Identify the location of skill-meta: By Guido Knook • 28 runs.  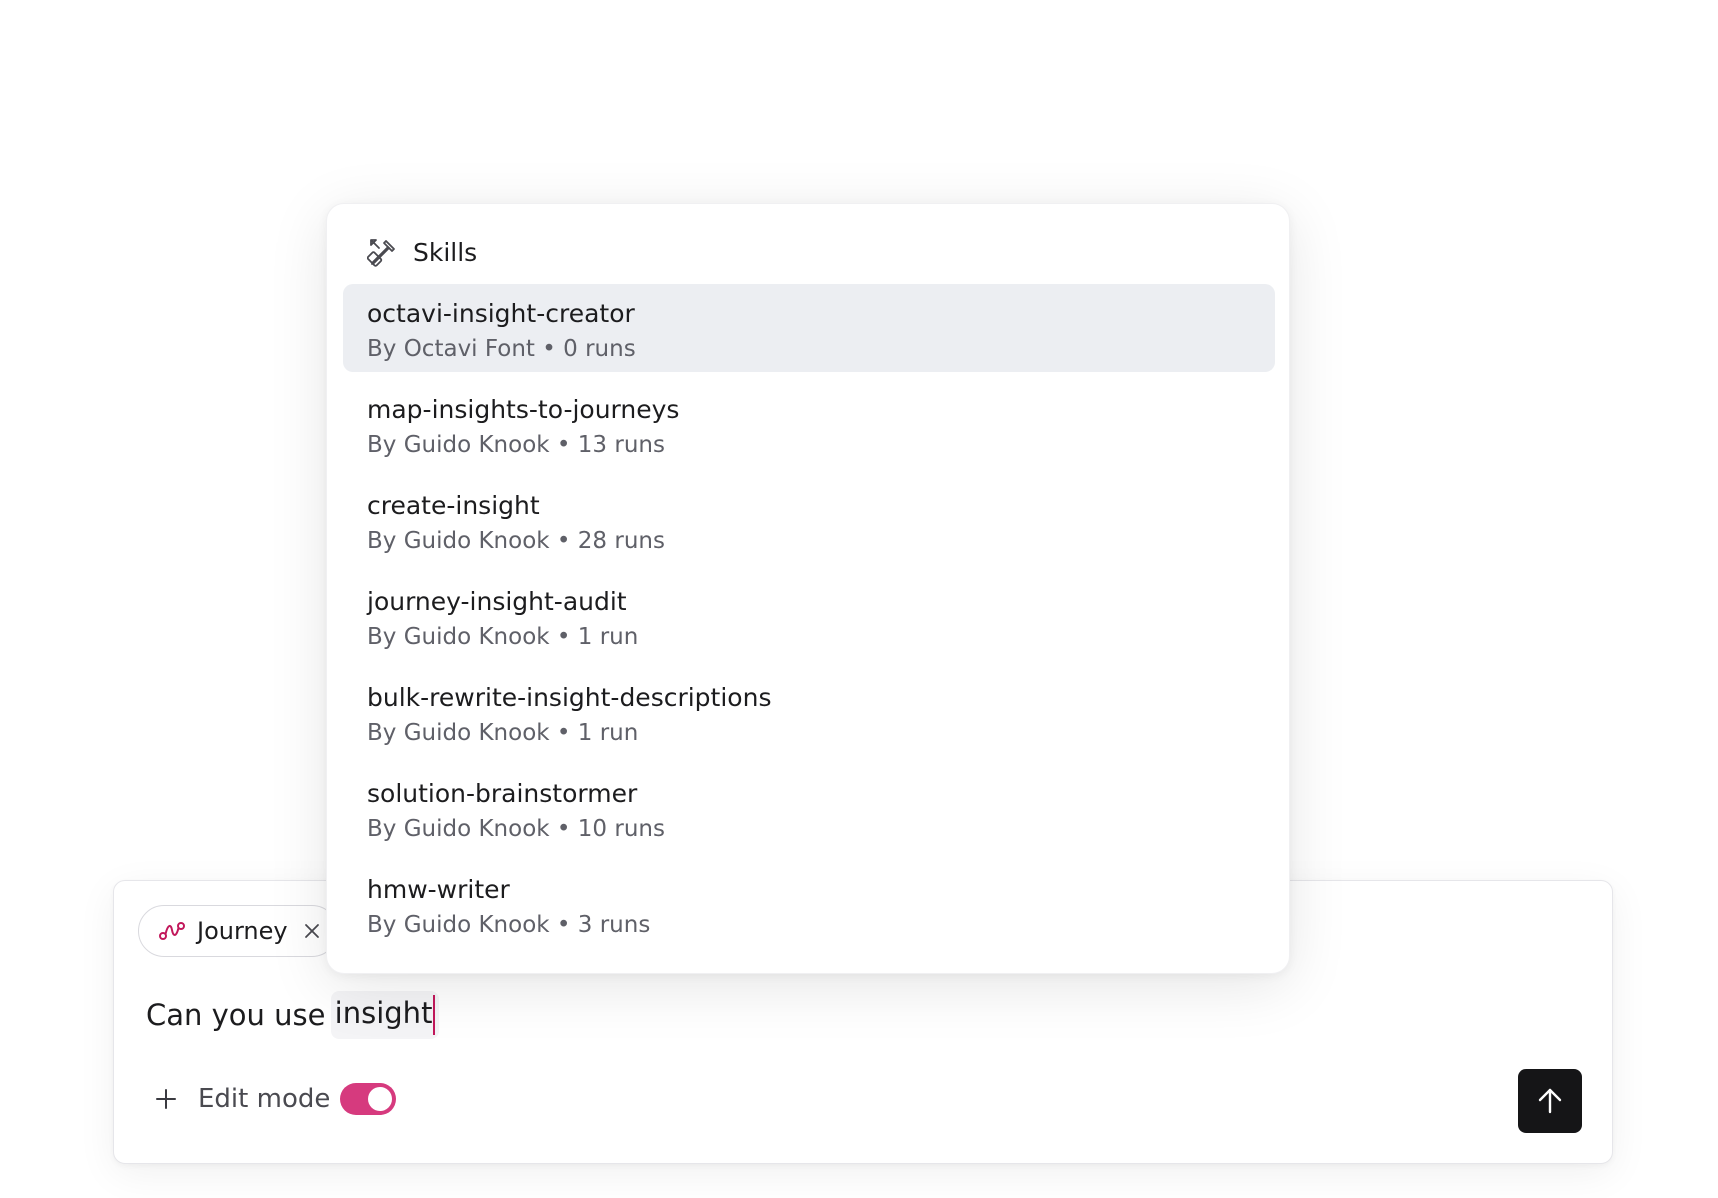
(516, 541).